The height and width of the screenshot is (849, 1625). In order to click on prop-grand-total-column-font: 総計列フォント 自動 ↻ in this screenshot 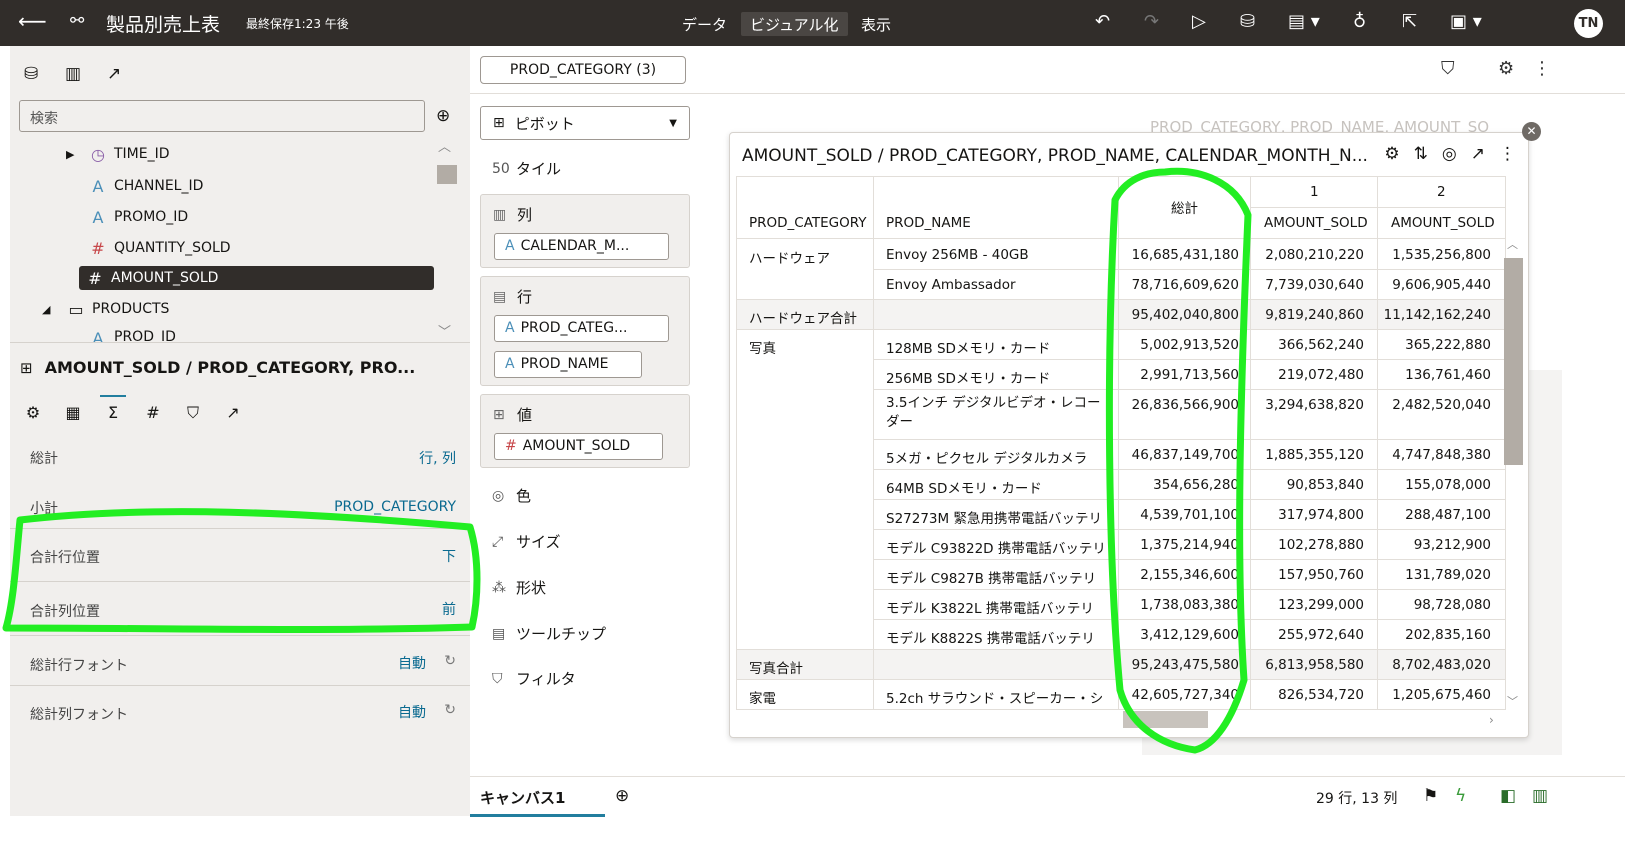, I will do `click(240, 718)`.